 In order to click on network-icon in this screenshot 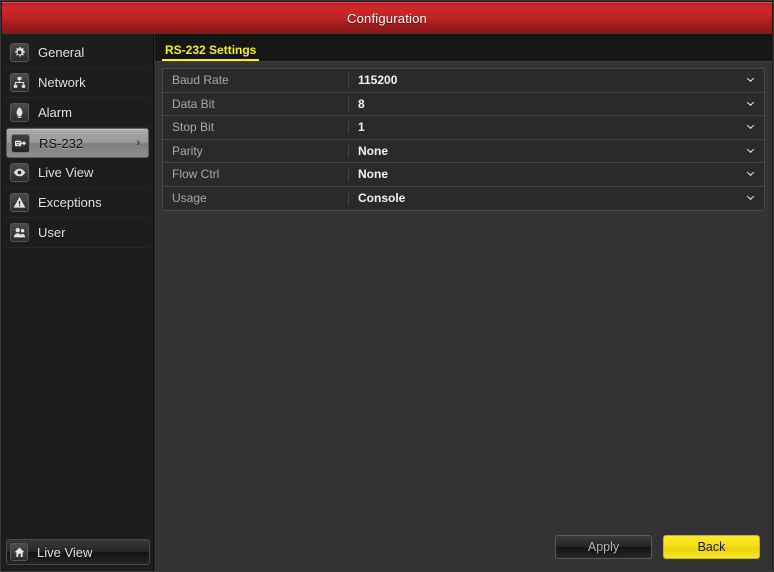, I will do `click(19, 82)`.